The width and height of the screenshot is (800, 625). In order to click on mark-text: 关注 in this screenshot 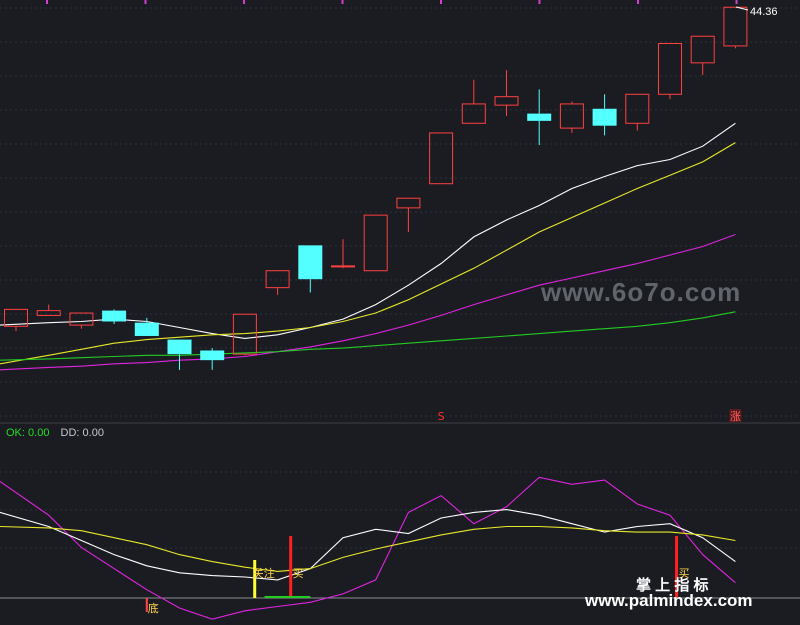, I will do `click(264, 573)`.